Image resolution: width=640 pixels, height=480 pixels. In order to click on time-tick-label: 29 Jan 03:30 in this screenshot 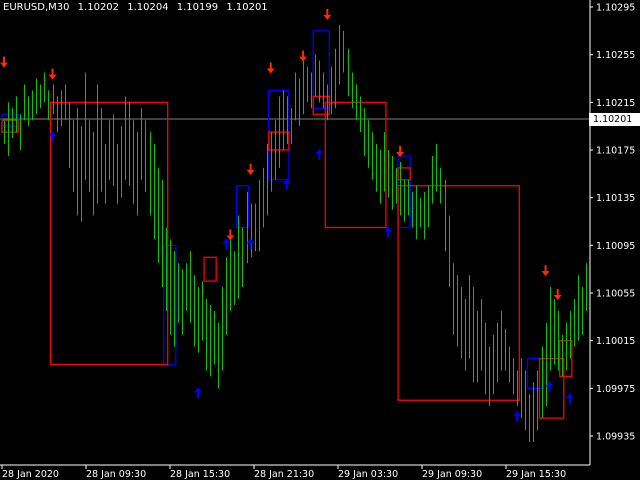, I will do `click(368, 474)`.